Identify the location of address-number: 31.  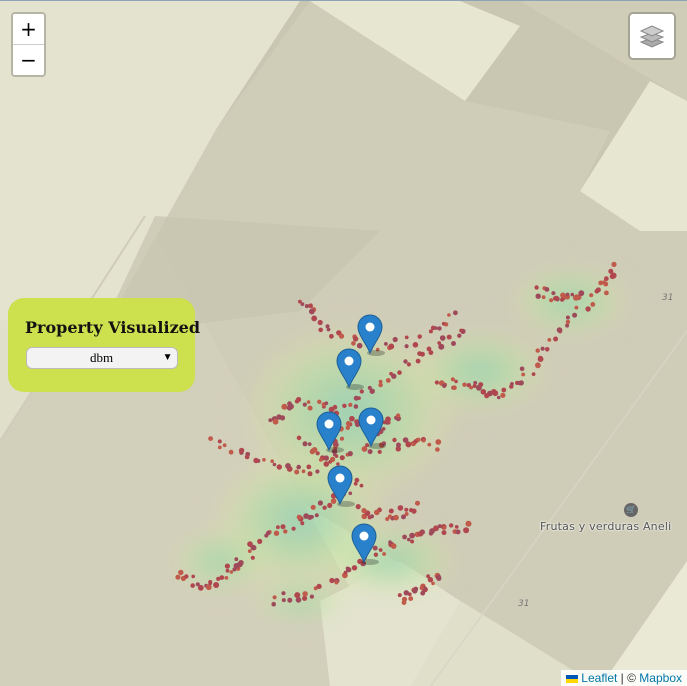
(668, 298).